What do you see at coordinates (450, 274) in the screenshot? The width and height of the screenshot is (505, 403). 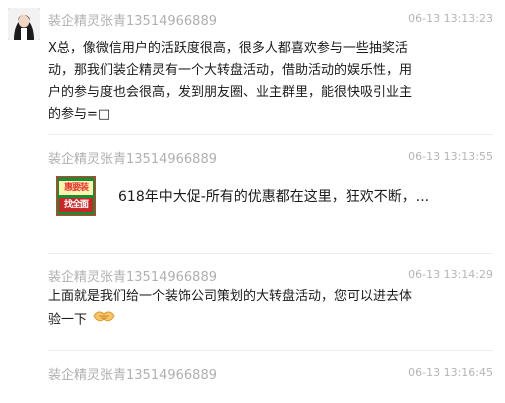 I see `message-time: 06-13 13:14:29` at bounding box center [450, 274].